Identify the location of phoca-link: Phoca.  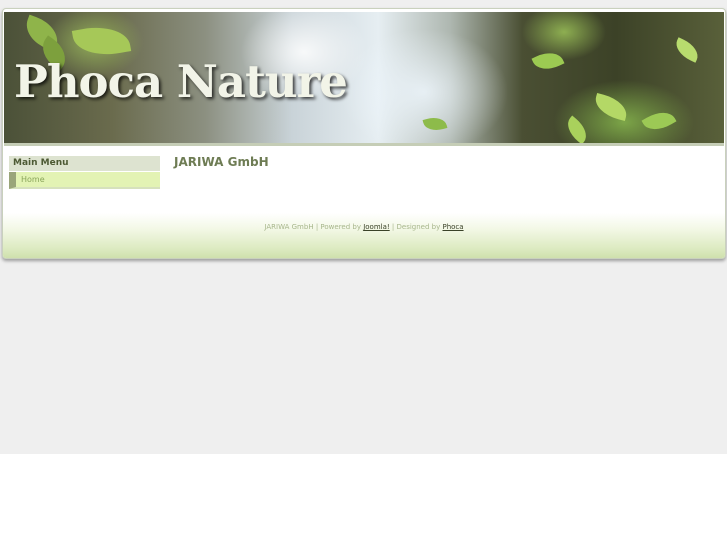
(452, 227).